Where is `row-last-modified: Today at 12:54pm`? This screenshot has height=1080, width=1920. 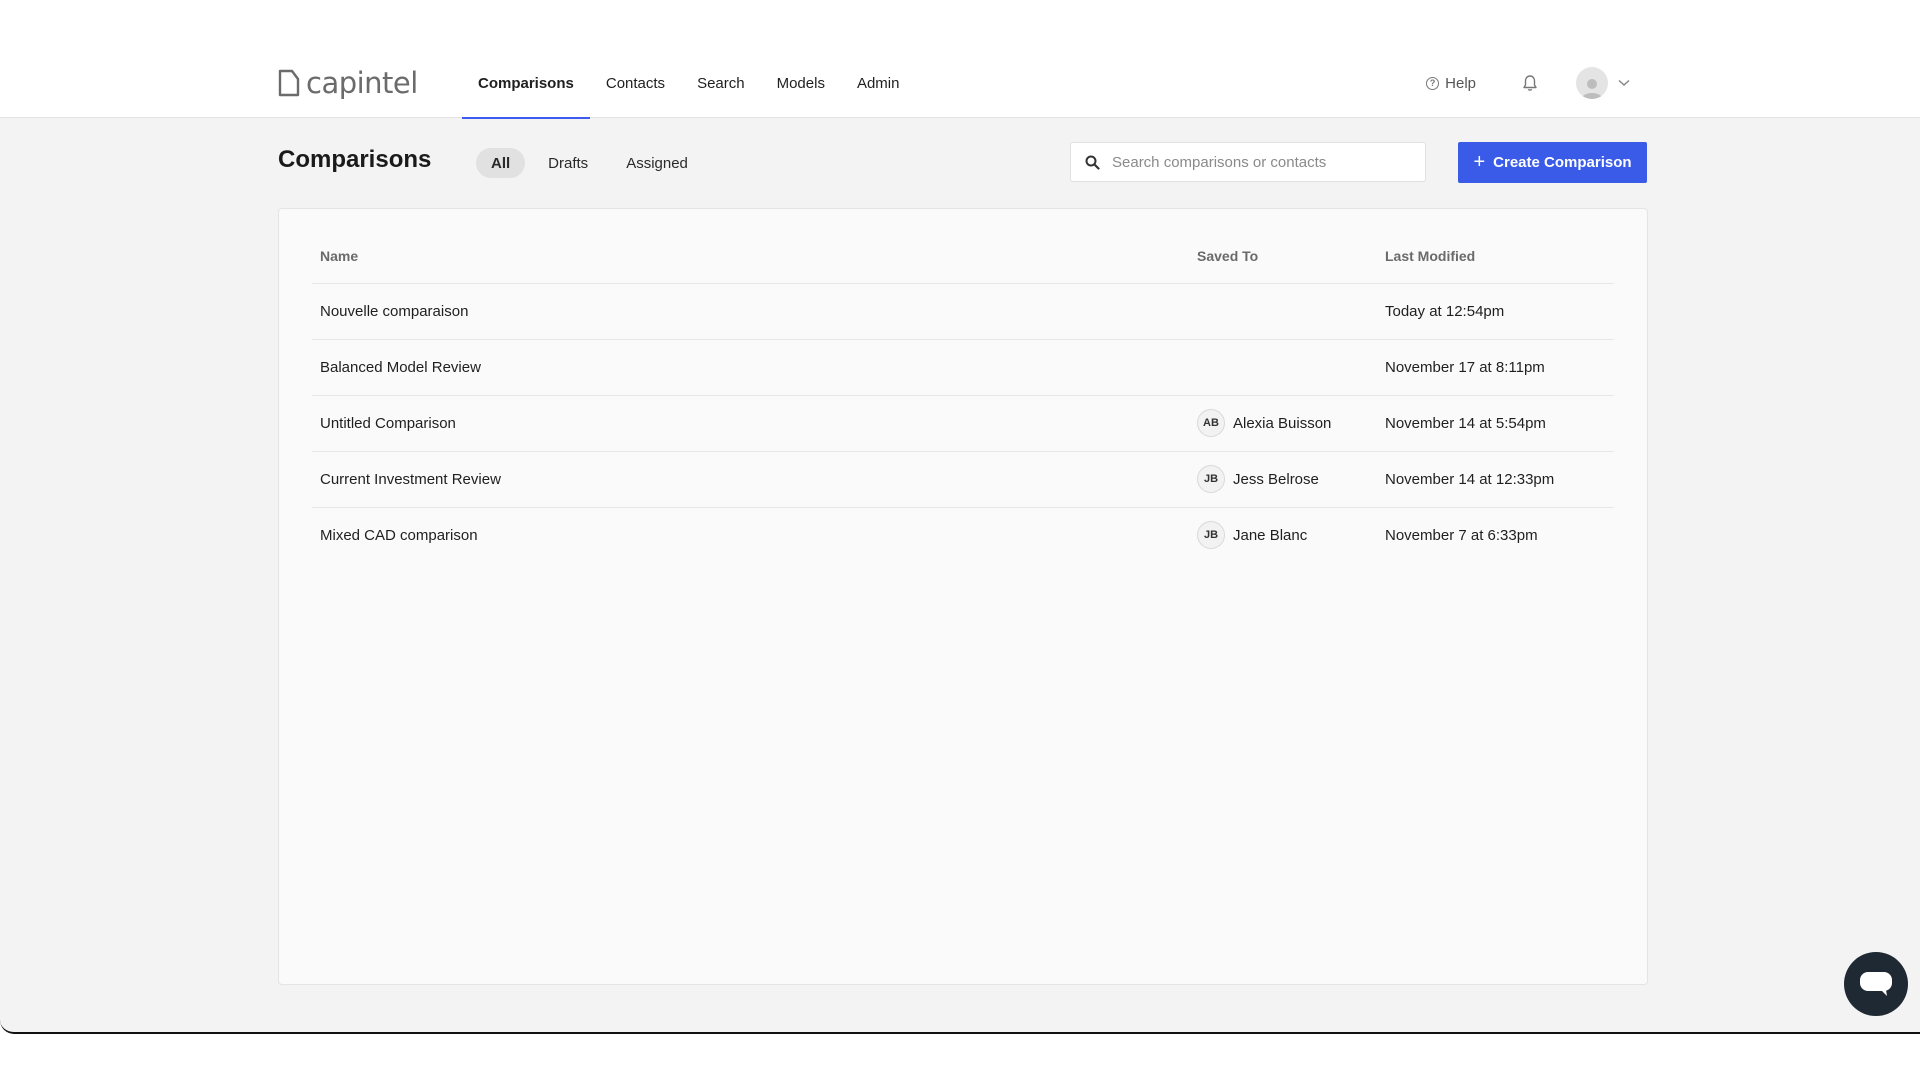
row-last-modified: Today at 12:54pm is located at coordinates (1495, 311).